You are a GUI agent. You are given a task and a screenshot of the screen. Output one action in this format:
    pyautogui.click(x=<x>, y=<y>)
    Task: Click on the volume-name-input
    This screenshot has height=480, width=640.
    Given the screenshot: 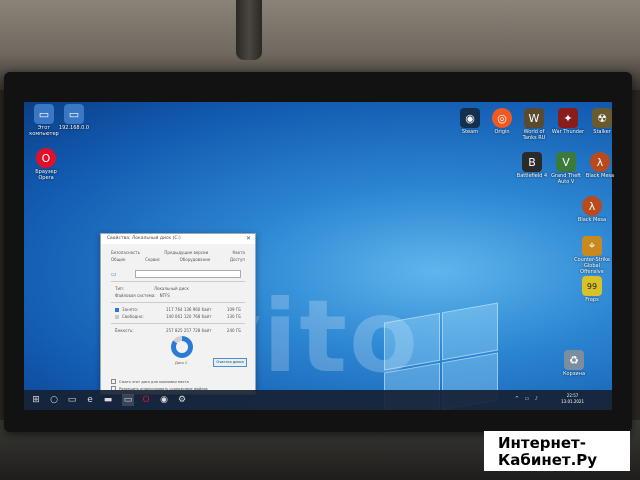 What is the action you would take?
    pyautogui.click(x=187, y=274)
    